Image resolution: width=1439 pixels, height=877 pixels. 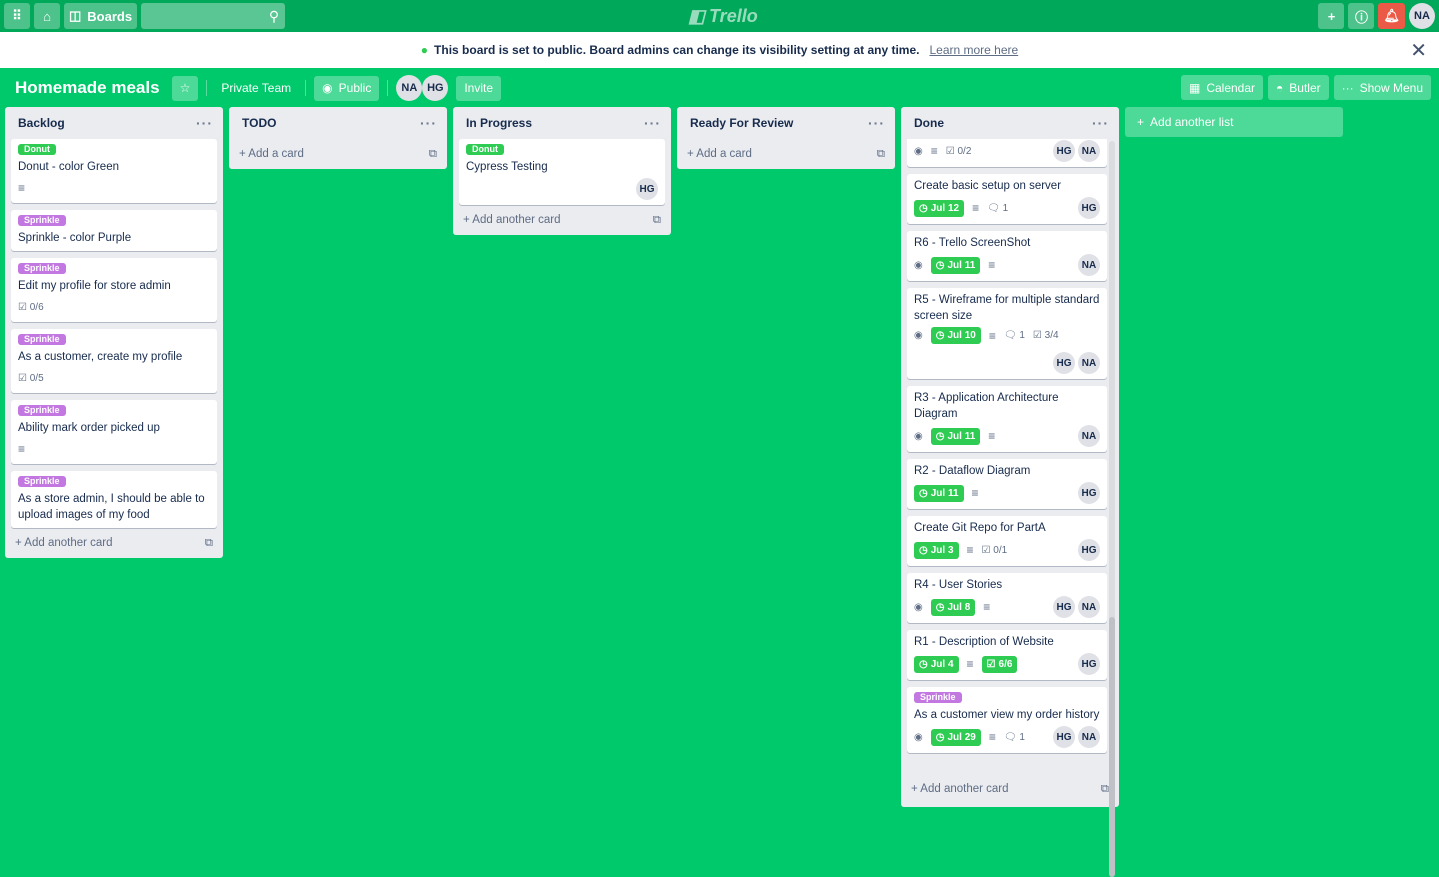 What do you see at coordinates (953, 607) in the screenshot?
I see `due-date-badge: ◷ Jul 8` at bounding box center [953, 607].